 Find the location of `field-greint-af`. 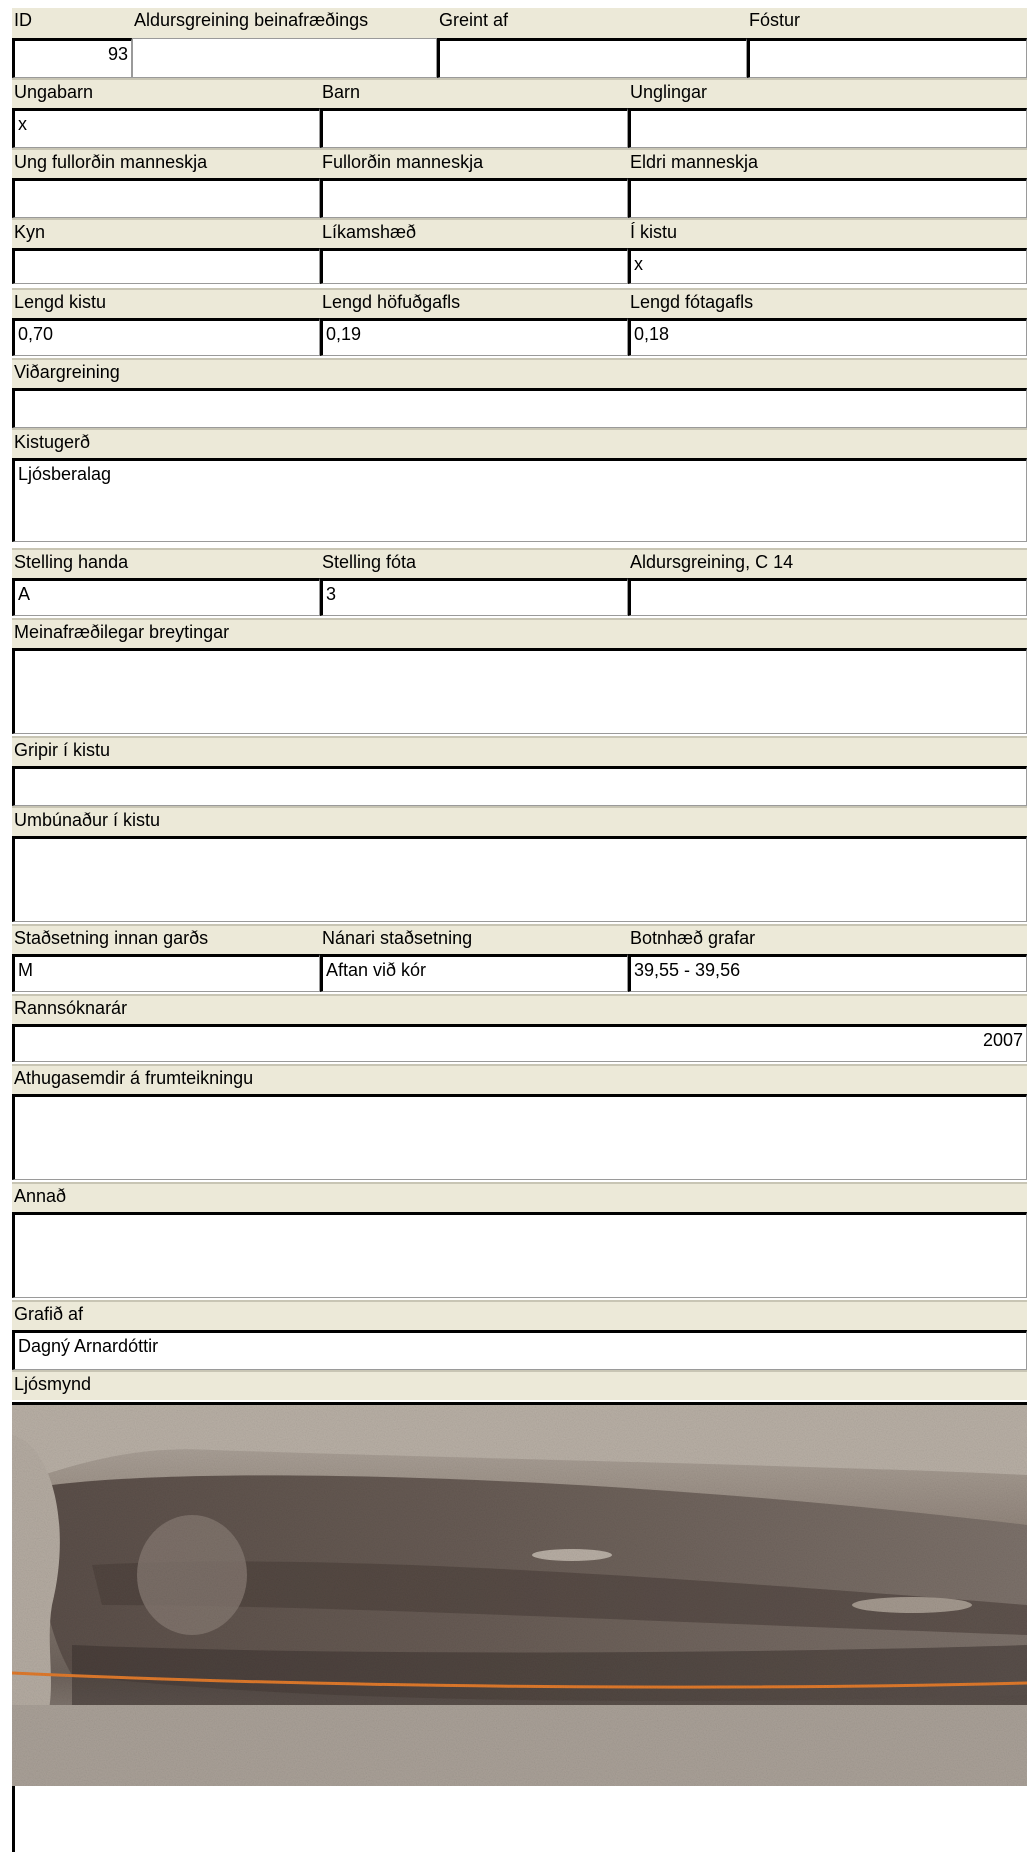

field-greint-af is located at coordinates (592, 58).